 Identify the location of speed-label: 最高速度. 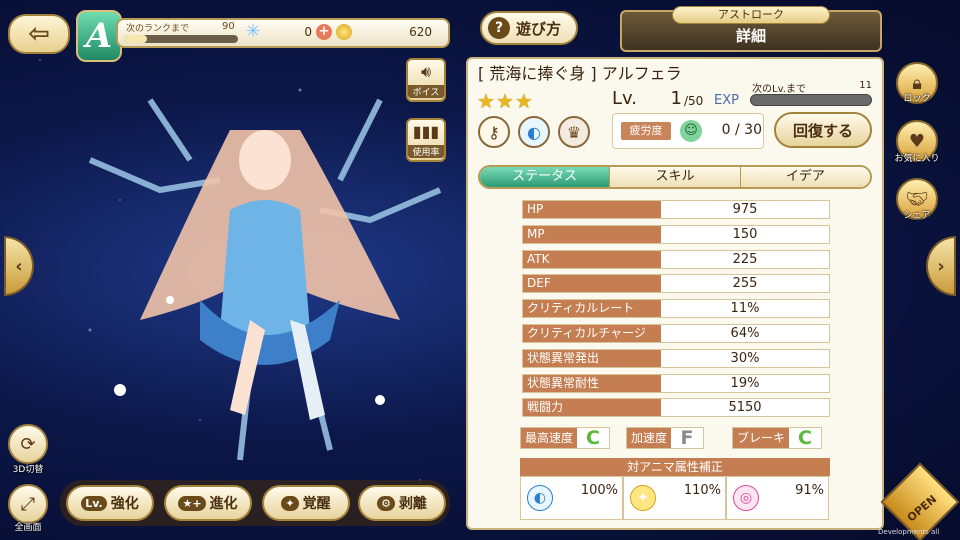
(549, 438).